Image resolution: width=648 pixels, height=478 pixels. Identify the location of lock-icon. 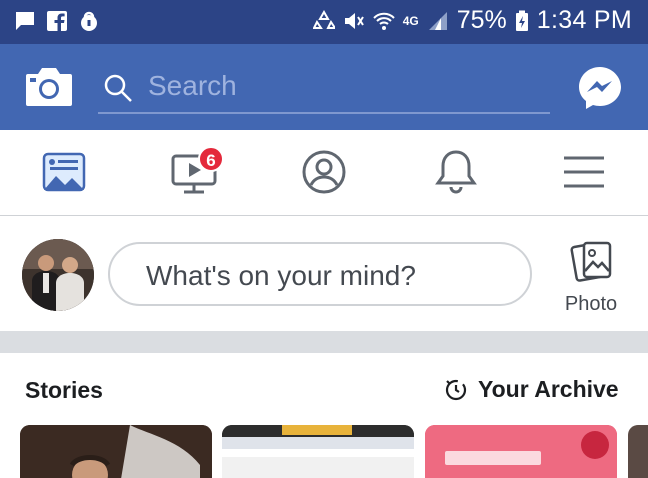
(89, 21).